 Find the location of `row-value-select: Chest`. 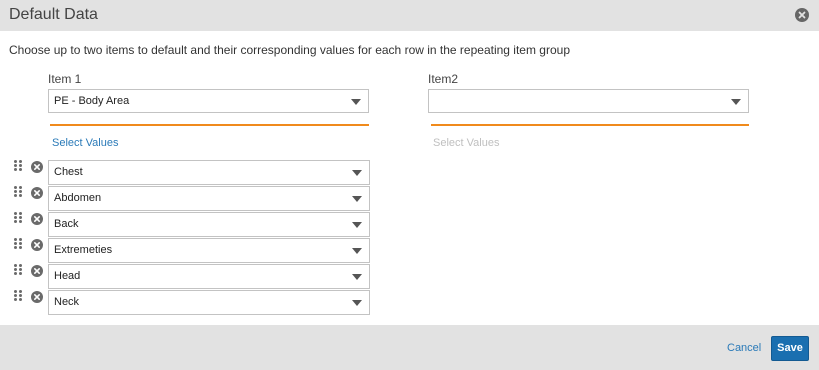

row-value-select: Chest is located at coordinates (209, 172).